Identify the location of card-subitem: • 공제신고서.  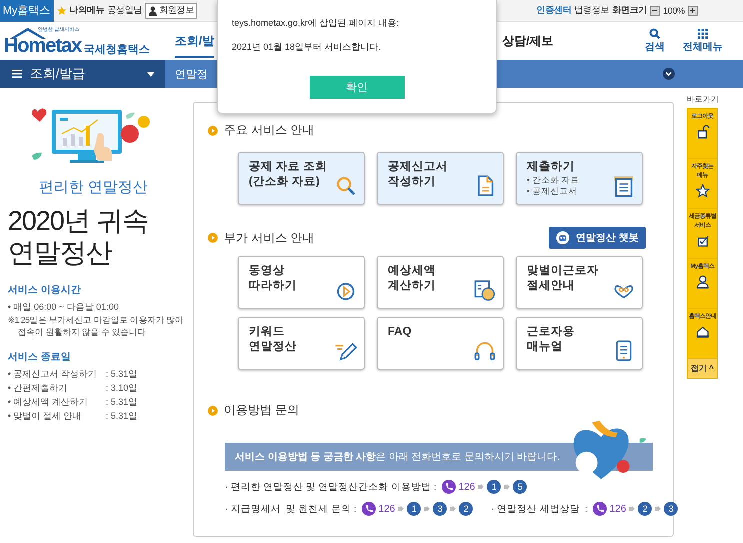
(552, 191).